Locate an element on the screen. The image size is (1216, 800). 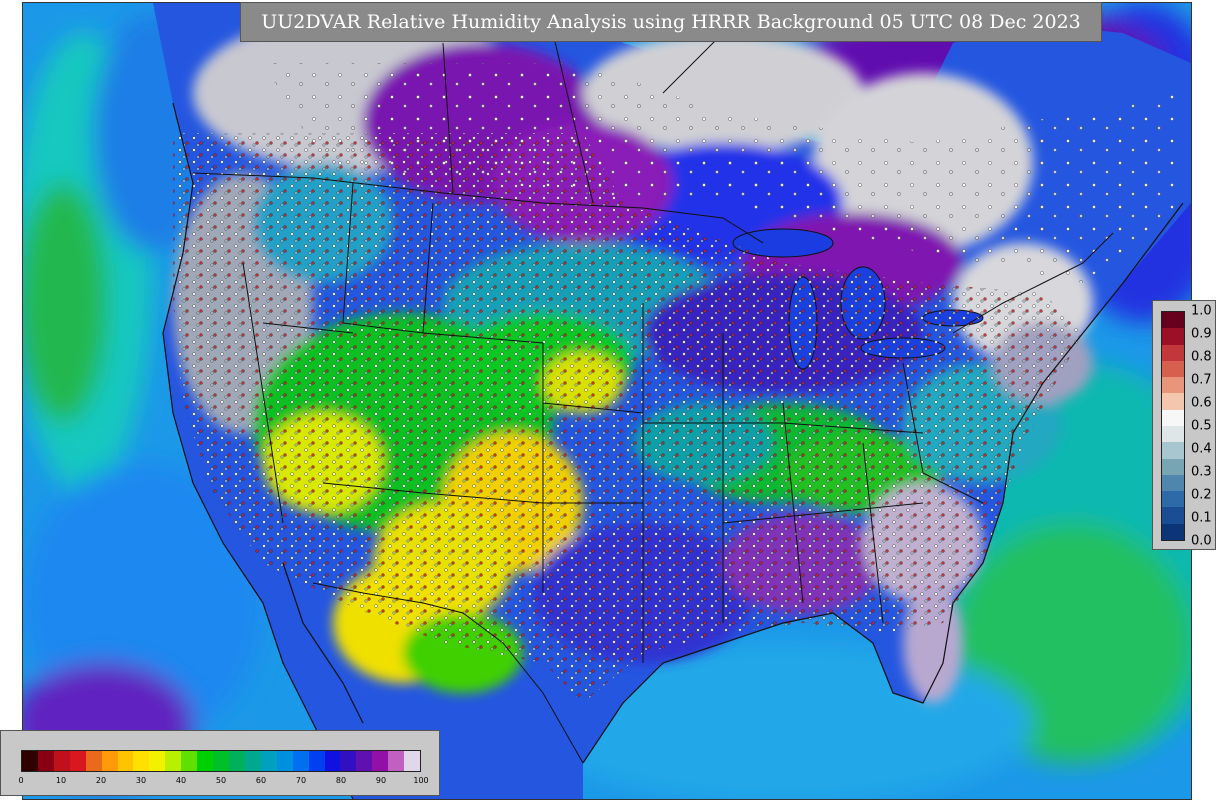
observation-colorbar-tick: 0.2 is located at coordinates (1201, 495).